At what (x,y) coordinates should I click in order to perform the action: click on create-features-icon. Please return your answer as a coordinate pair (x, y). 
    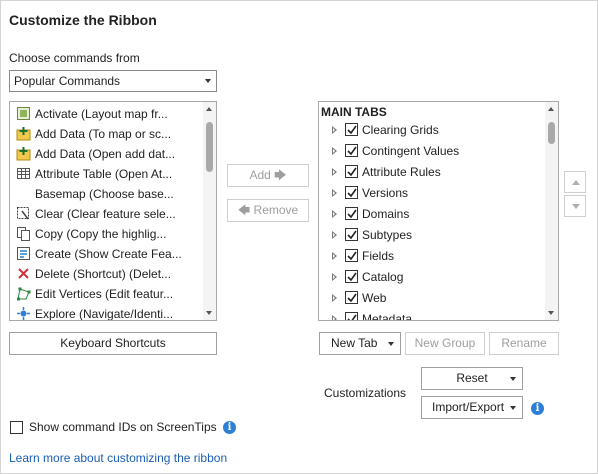
    Looking at the image, I should click on (23, 253).